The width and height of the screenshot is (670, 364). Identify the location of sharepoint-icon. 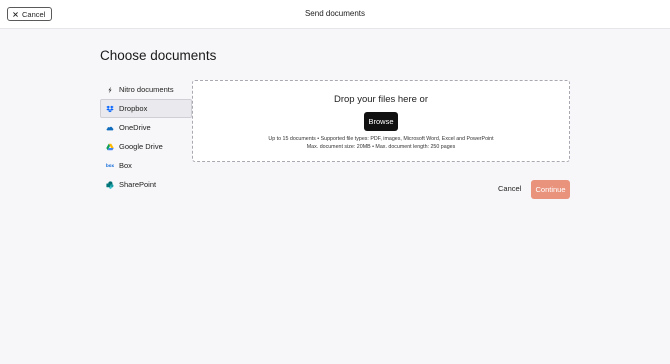
(110, 184).